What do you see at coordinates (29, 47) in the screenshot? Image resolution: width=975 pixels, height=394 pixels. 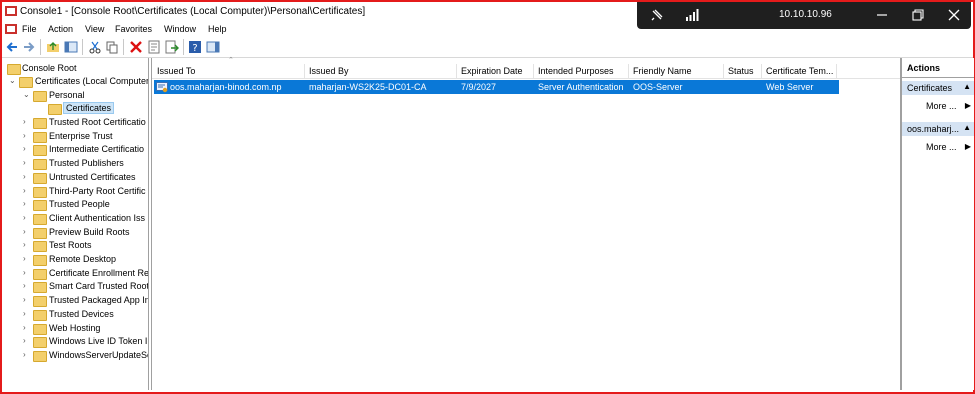 I see `forward-icon` at bounding box center [29, 47].